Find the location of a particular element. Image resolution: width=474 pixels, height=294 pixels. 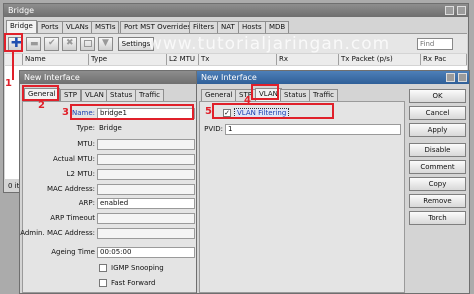

type-value: Bridge is located at coordinates (110, 128).